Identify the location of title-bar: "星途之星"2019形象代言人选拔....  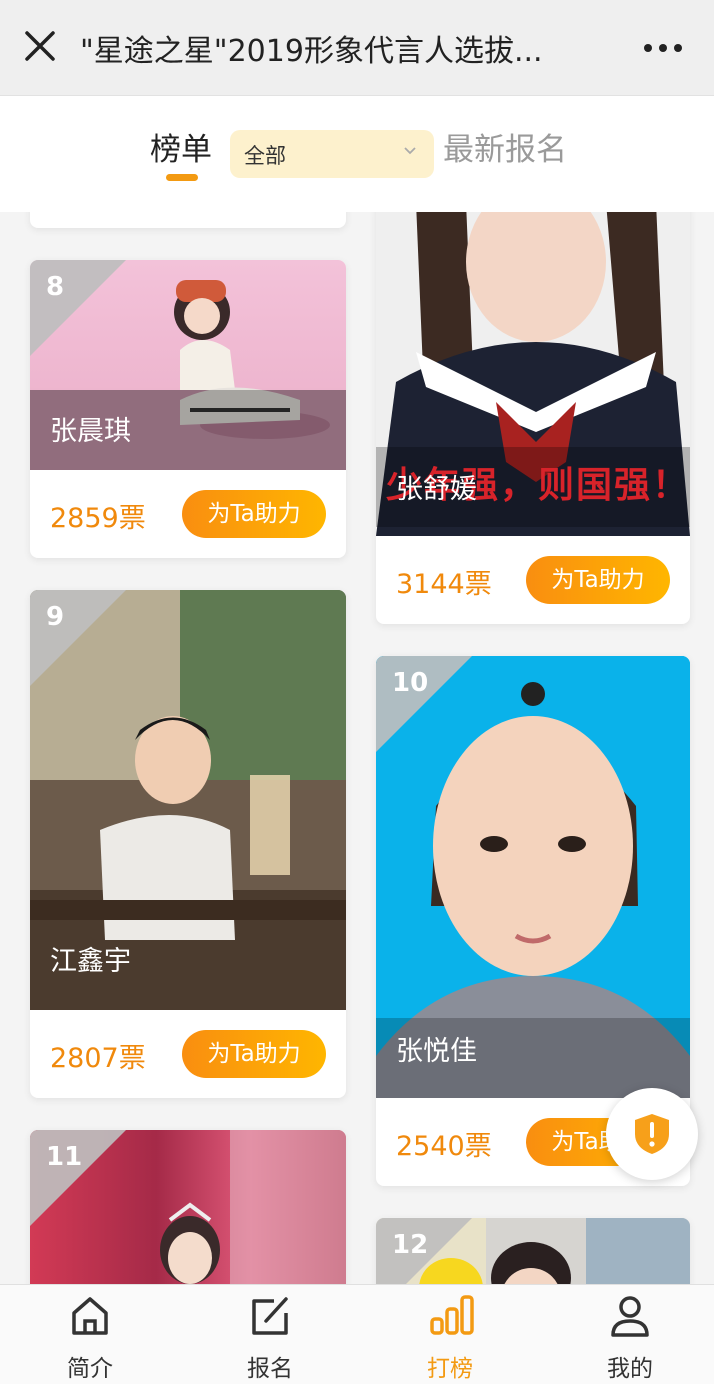
(357, 48).